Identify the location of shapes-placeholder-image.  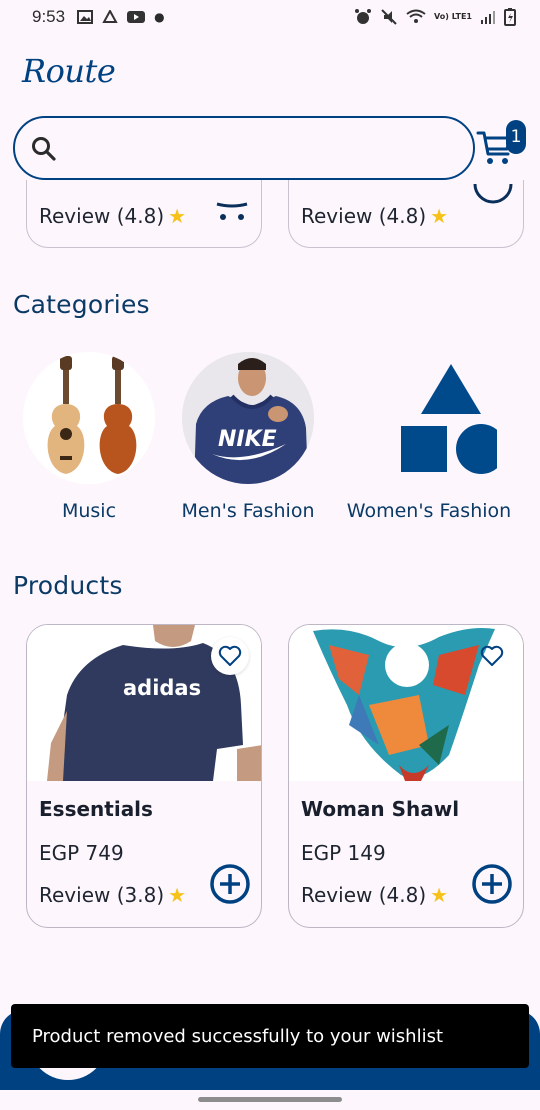
(449, 419).